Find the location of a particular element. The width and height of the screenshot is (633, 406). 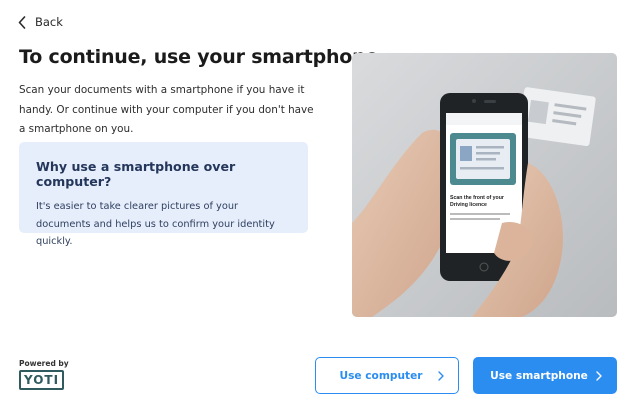

info-heading: Why use a smartphone over computer? is located at coordinates (136, 174).